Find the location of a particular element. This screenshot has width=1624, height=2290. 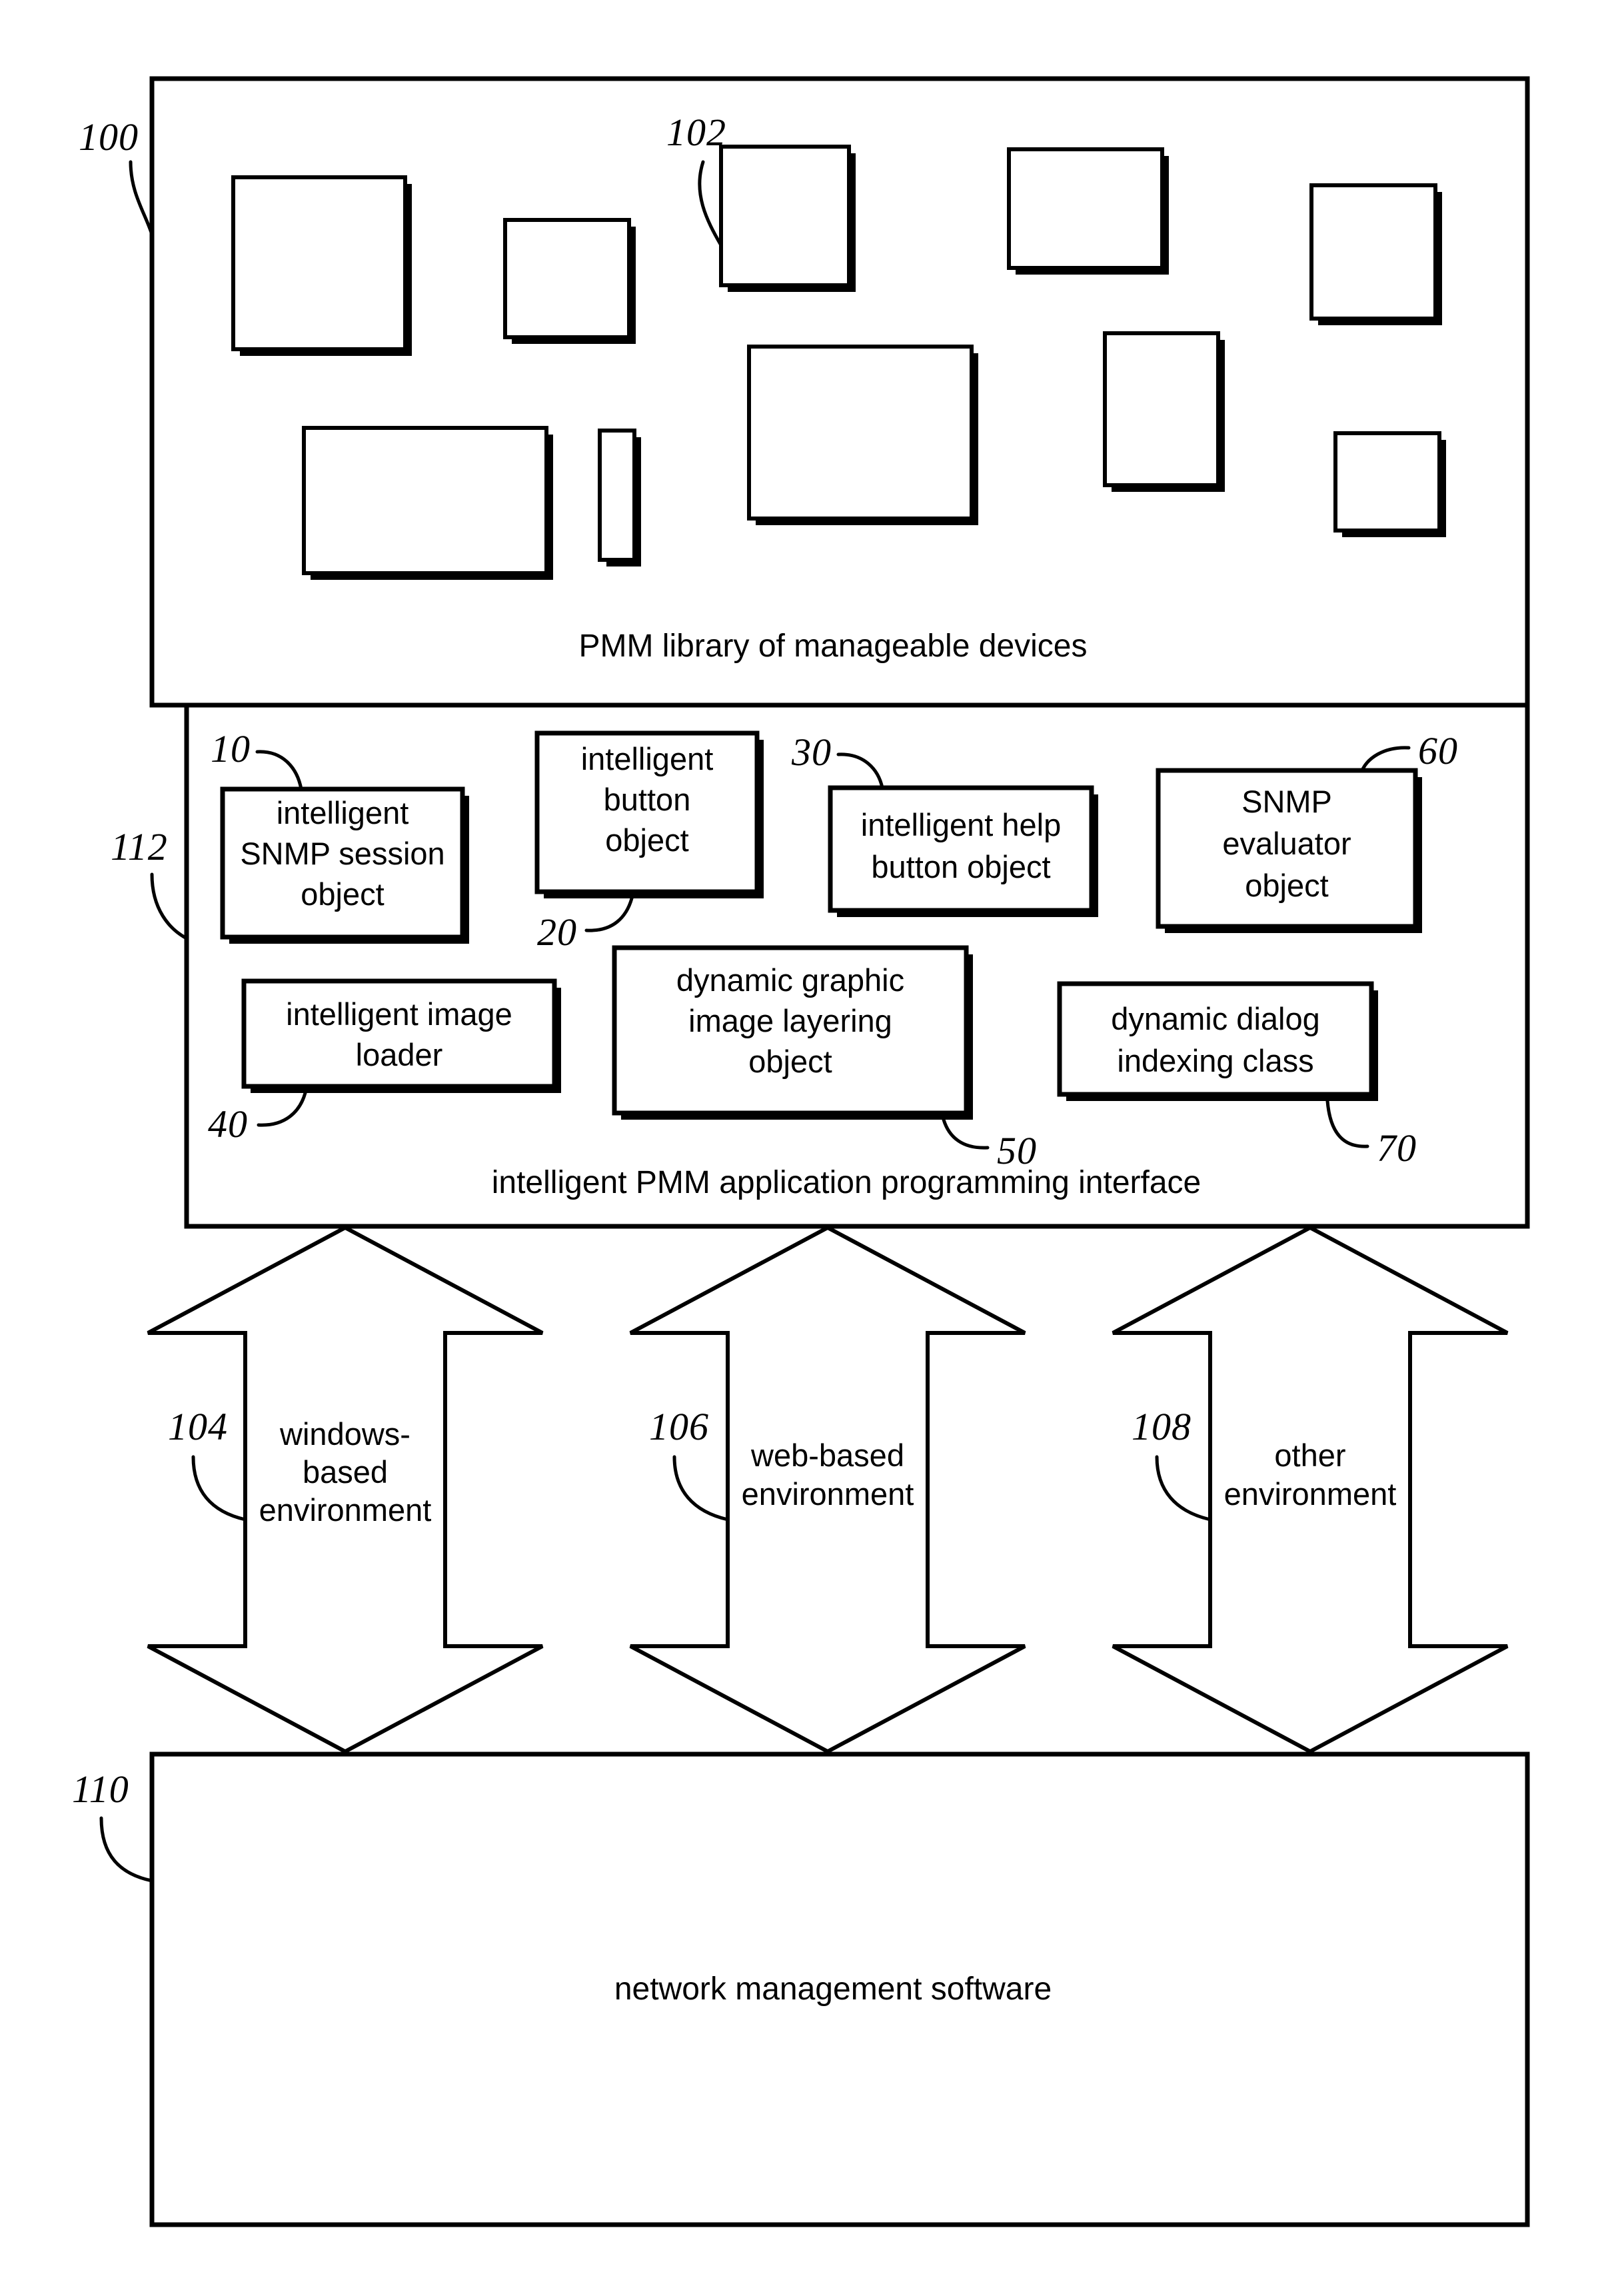

ref-60-text: 60 is located at coordinates (1438, 750).